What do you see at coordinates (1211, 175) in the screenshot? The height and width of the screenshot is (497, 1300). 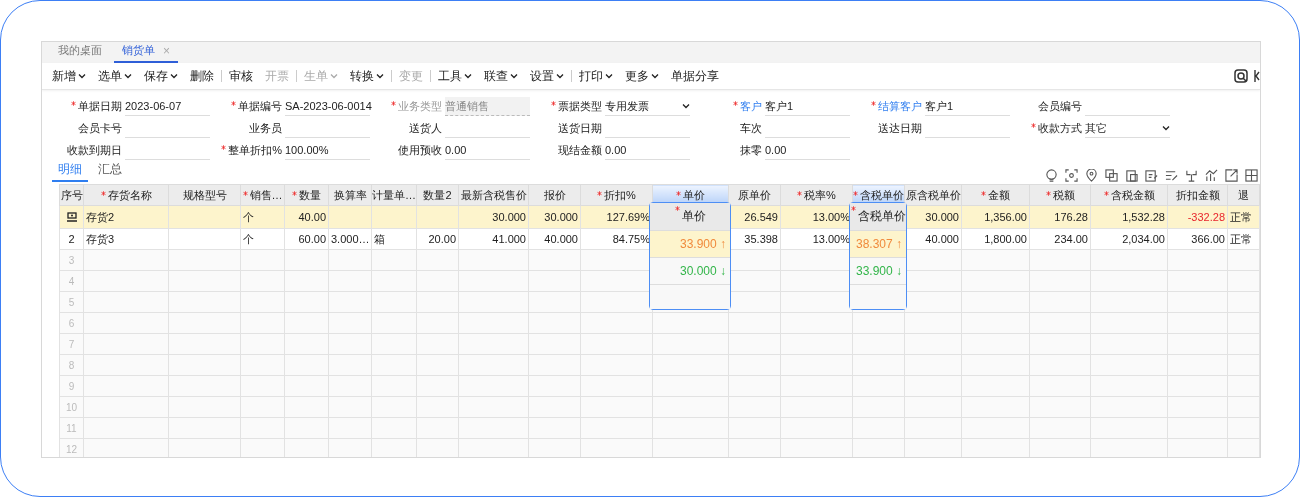 I see `chart-icon` at bounding box center [1211, 175].